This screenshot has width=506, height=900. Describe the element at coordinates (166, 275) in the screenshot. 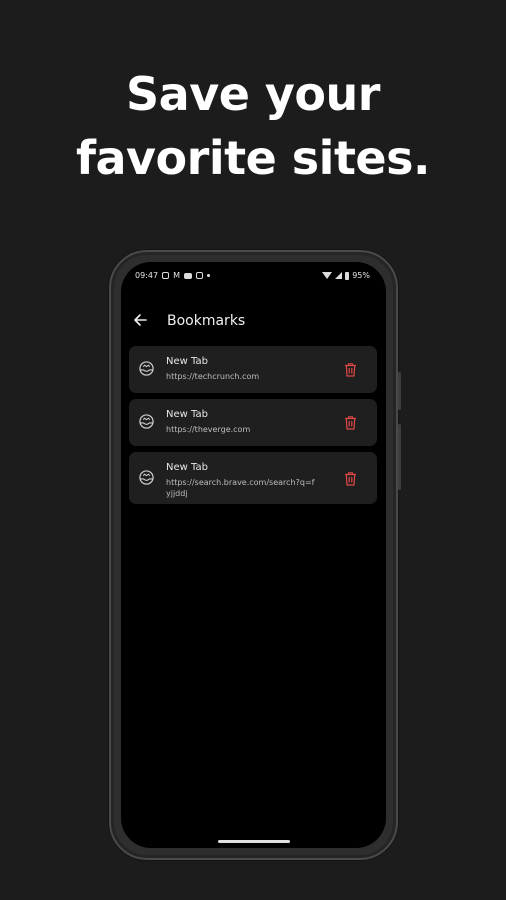

I see `status-app-icon` at that location.